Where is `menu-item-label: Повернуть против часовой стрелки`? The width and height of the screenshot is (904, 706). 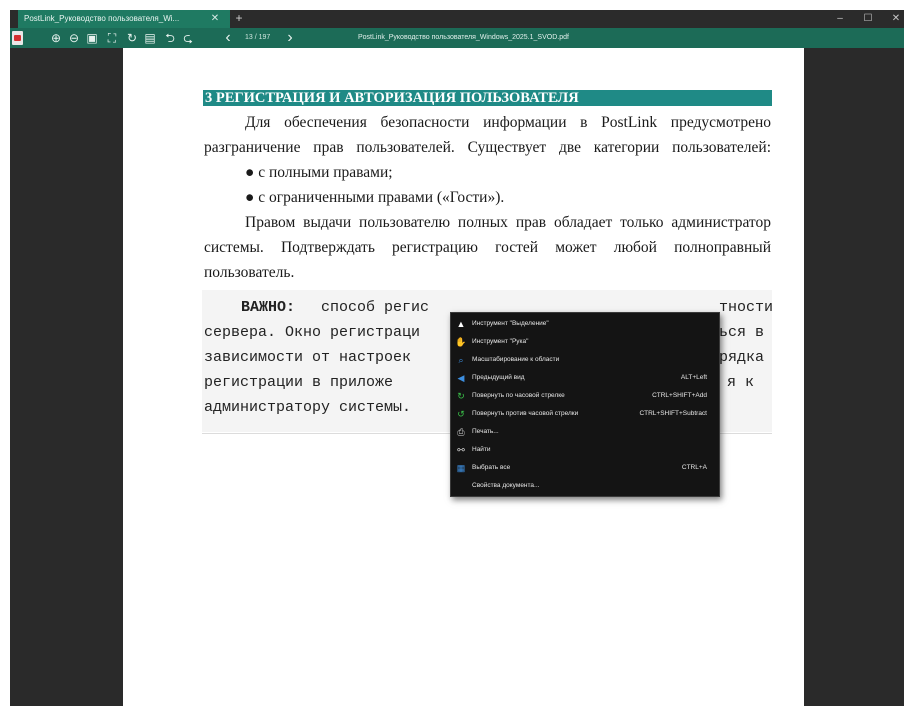
menu-item-label: Повернуть против часовой стрелки is located at coordinates (525, 413).